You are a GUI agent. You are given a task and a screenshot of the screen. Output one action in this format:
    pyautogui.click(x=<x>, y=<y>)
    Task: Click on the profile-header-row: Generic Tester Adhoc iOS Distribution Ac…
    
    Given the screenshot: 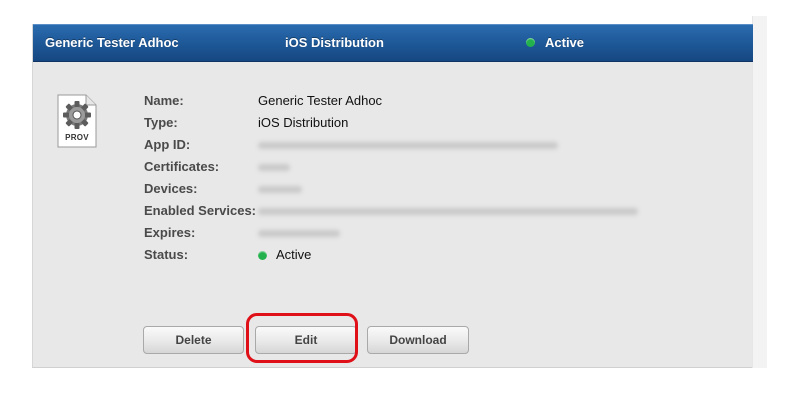 What is the action you would take?
    pyautogui.click(x=393, y=43)
    